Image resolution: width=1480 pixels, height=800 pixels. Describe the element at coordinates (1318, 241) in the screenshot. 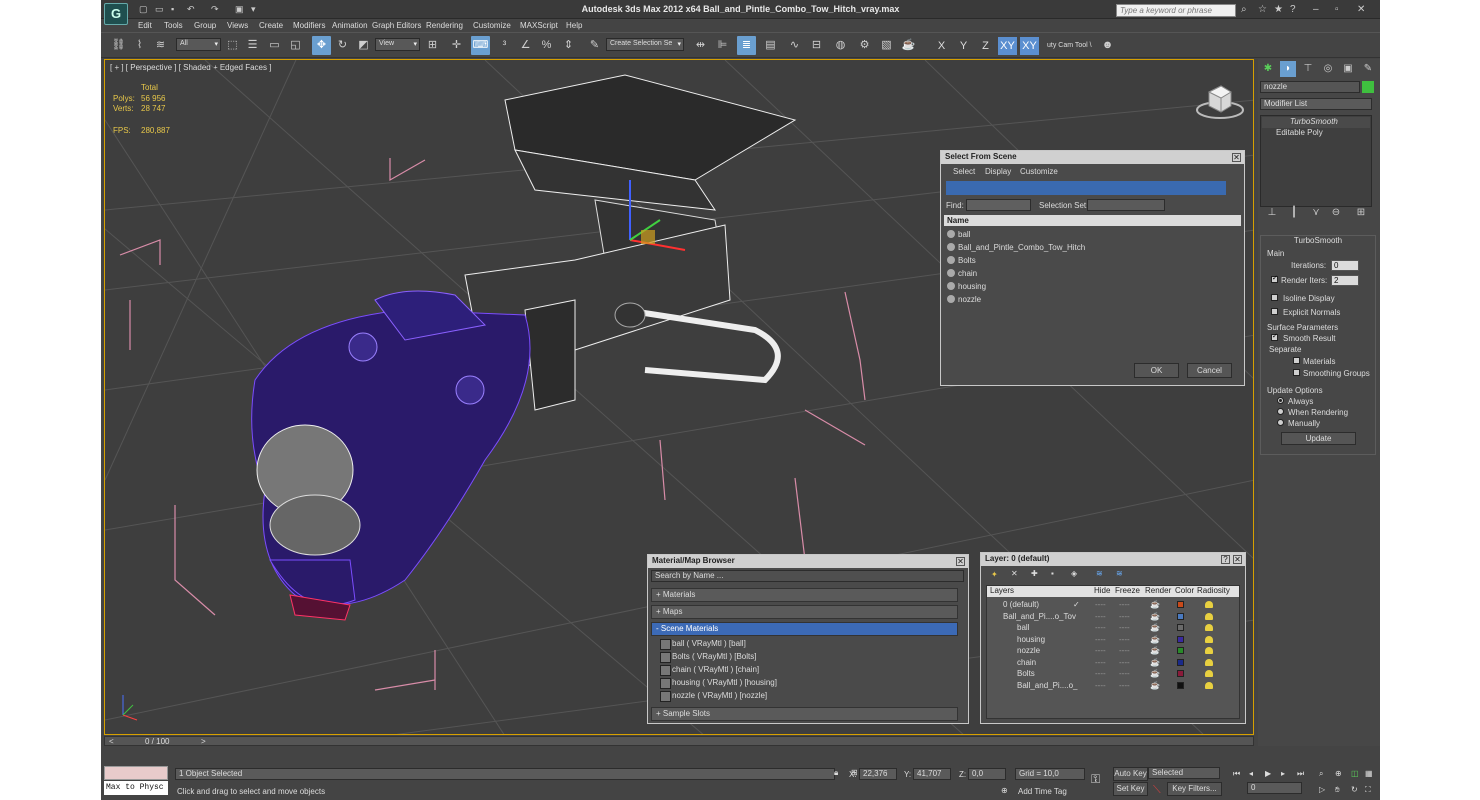

I see `rollout-title: TurboSmooth` at that location.